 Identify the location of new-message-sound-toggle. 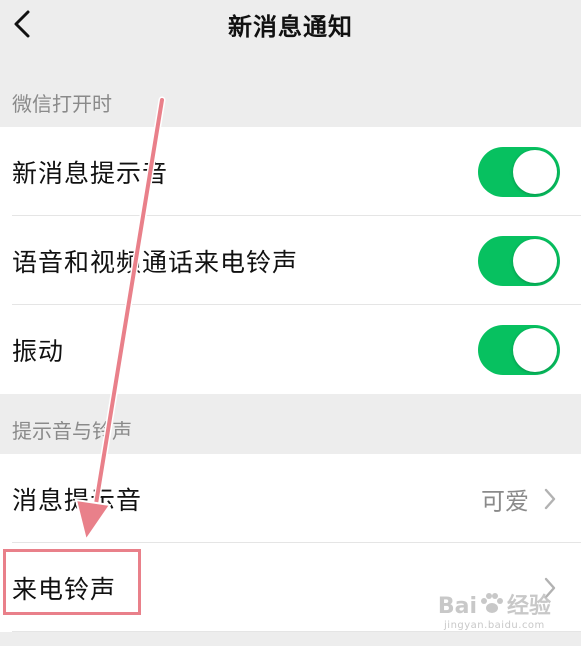
(519, 171).